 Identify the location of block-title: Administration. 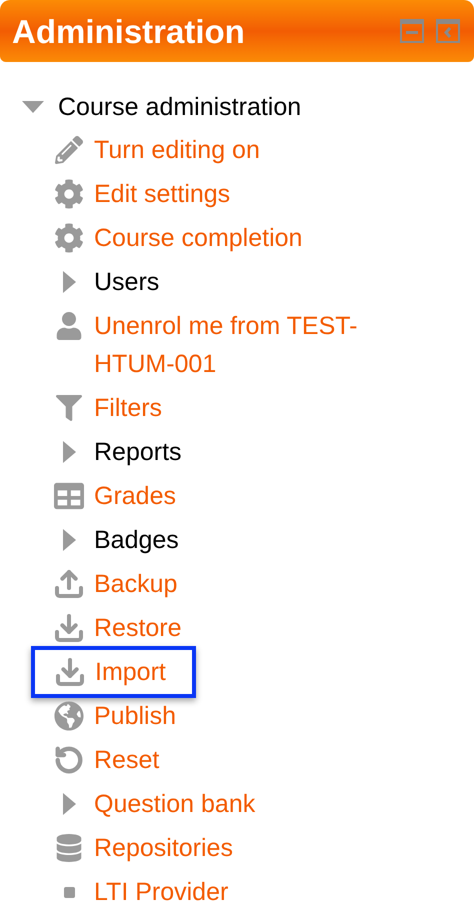
(128, 31).